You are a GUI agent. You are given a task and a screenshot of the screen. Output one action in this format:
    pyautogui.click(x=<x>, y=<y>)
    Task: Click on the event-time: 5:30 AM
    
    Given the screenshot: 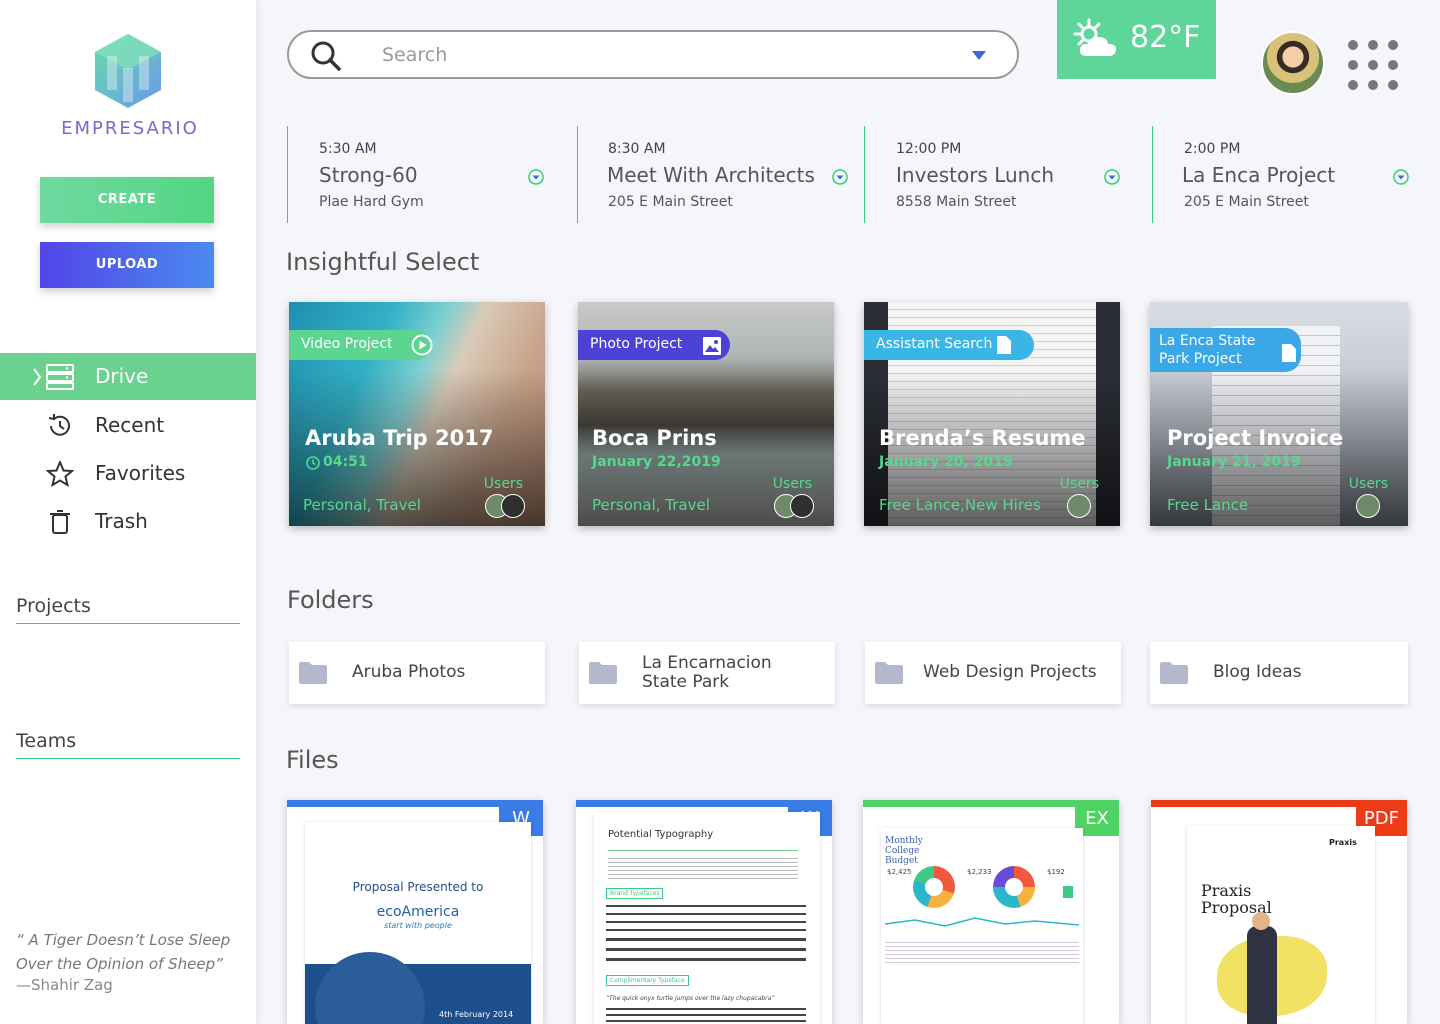 What is the action you would take?
    pyautogui.click(x=348, y=149)
    